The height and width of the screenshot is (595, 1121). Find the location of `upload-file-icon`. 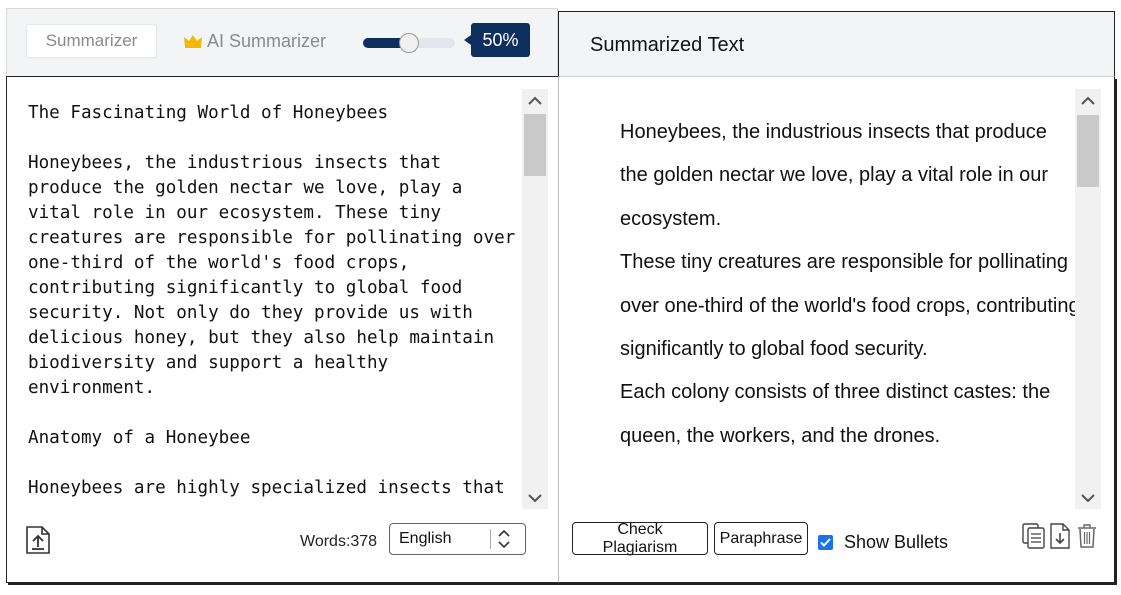

upload-file-icon is located at coordinates (38, 540).